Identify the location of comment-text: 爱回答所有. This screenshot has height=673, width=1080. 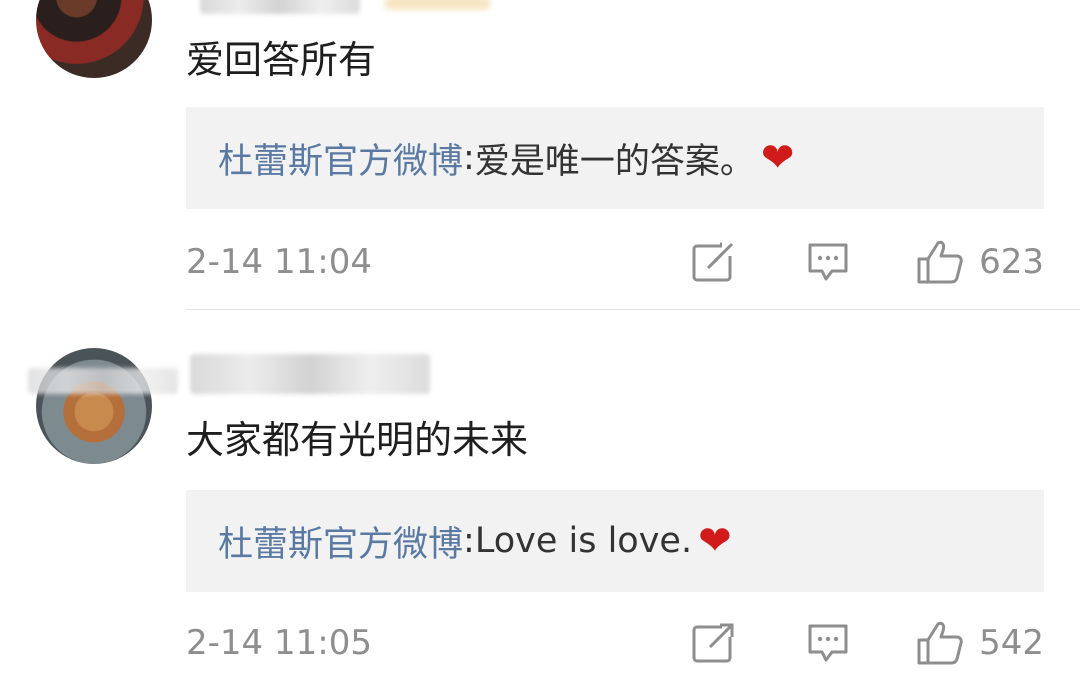
(281, 60).